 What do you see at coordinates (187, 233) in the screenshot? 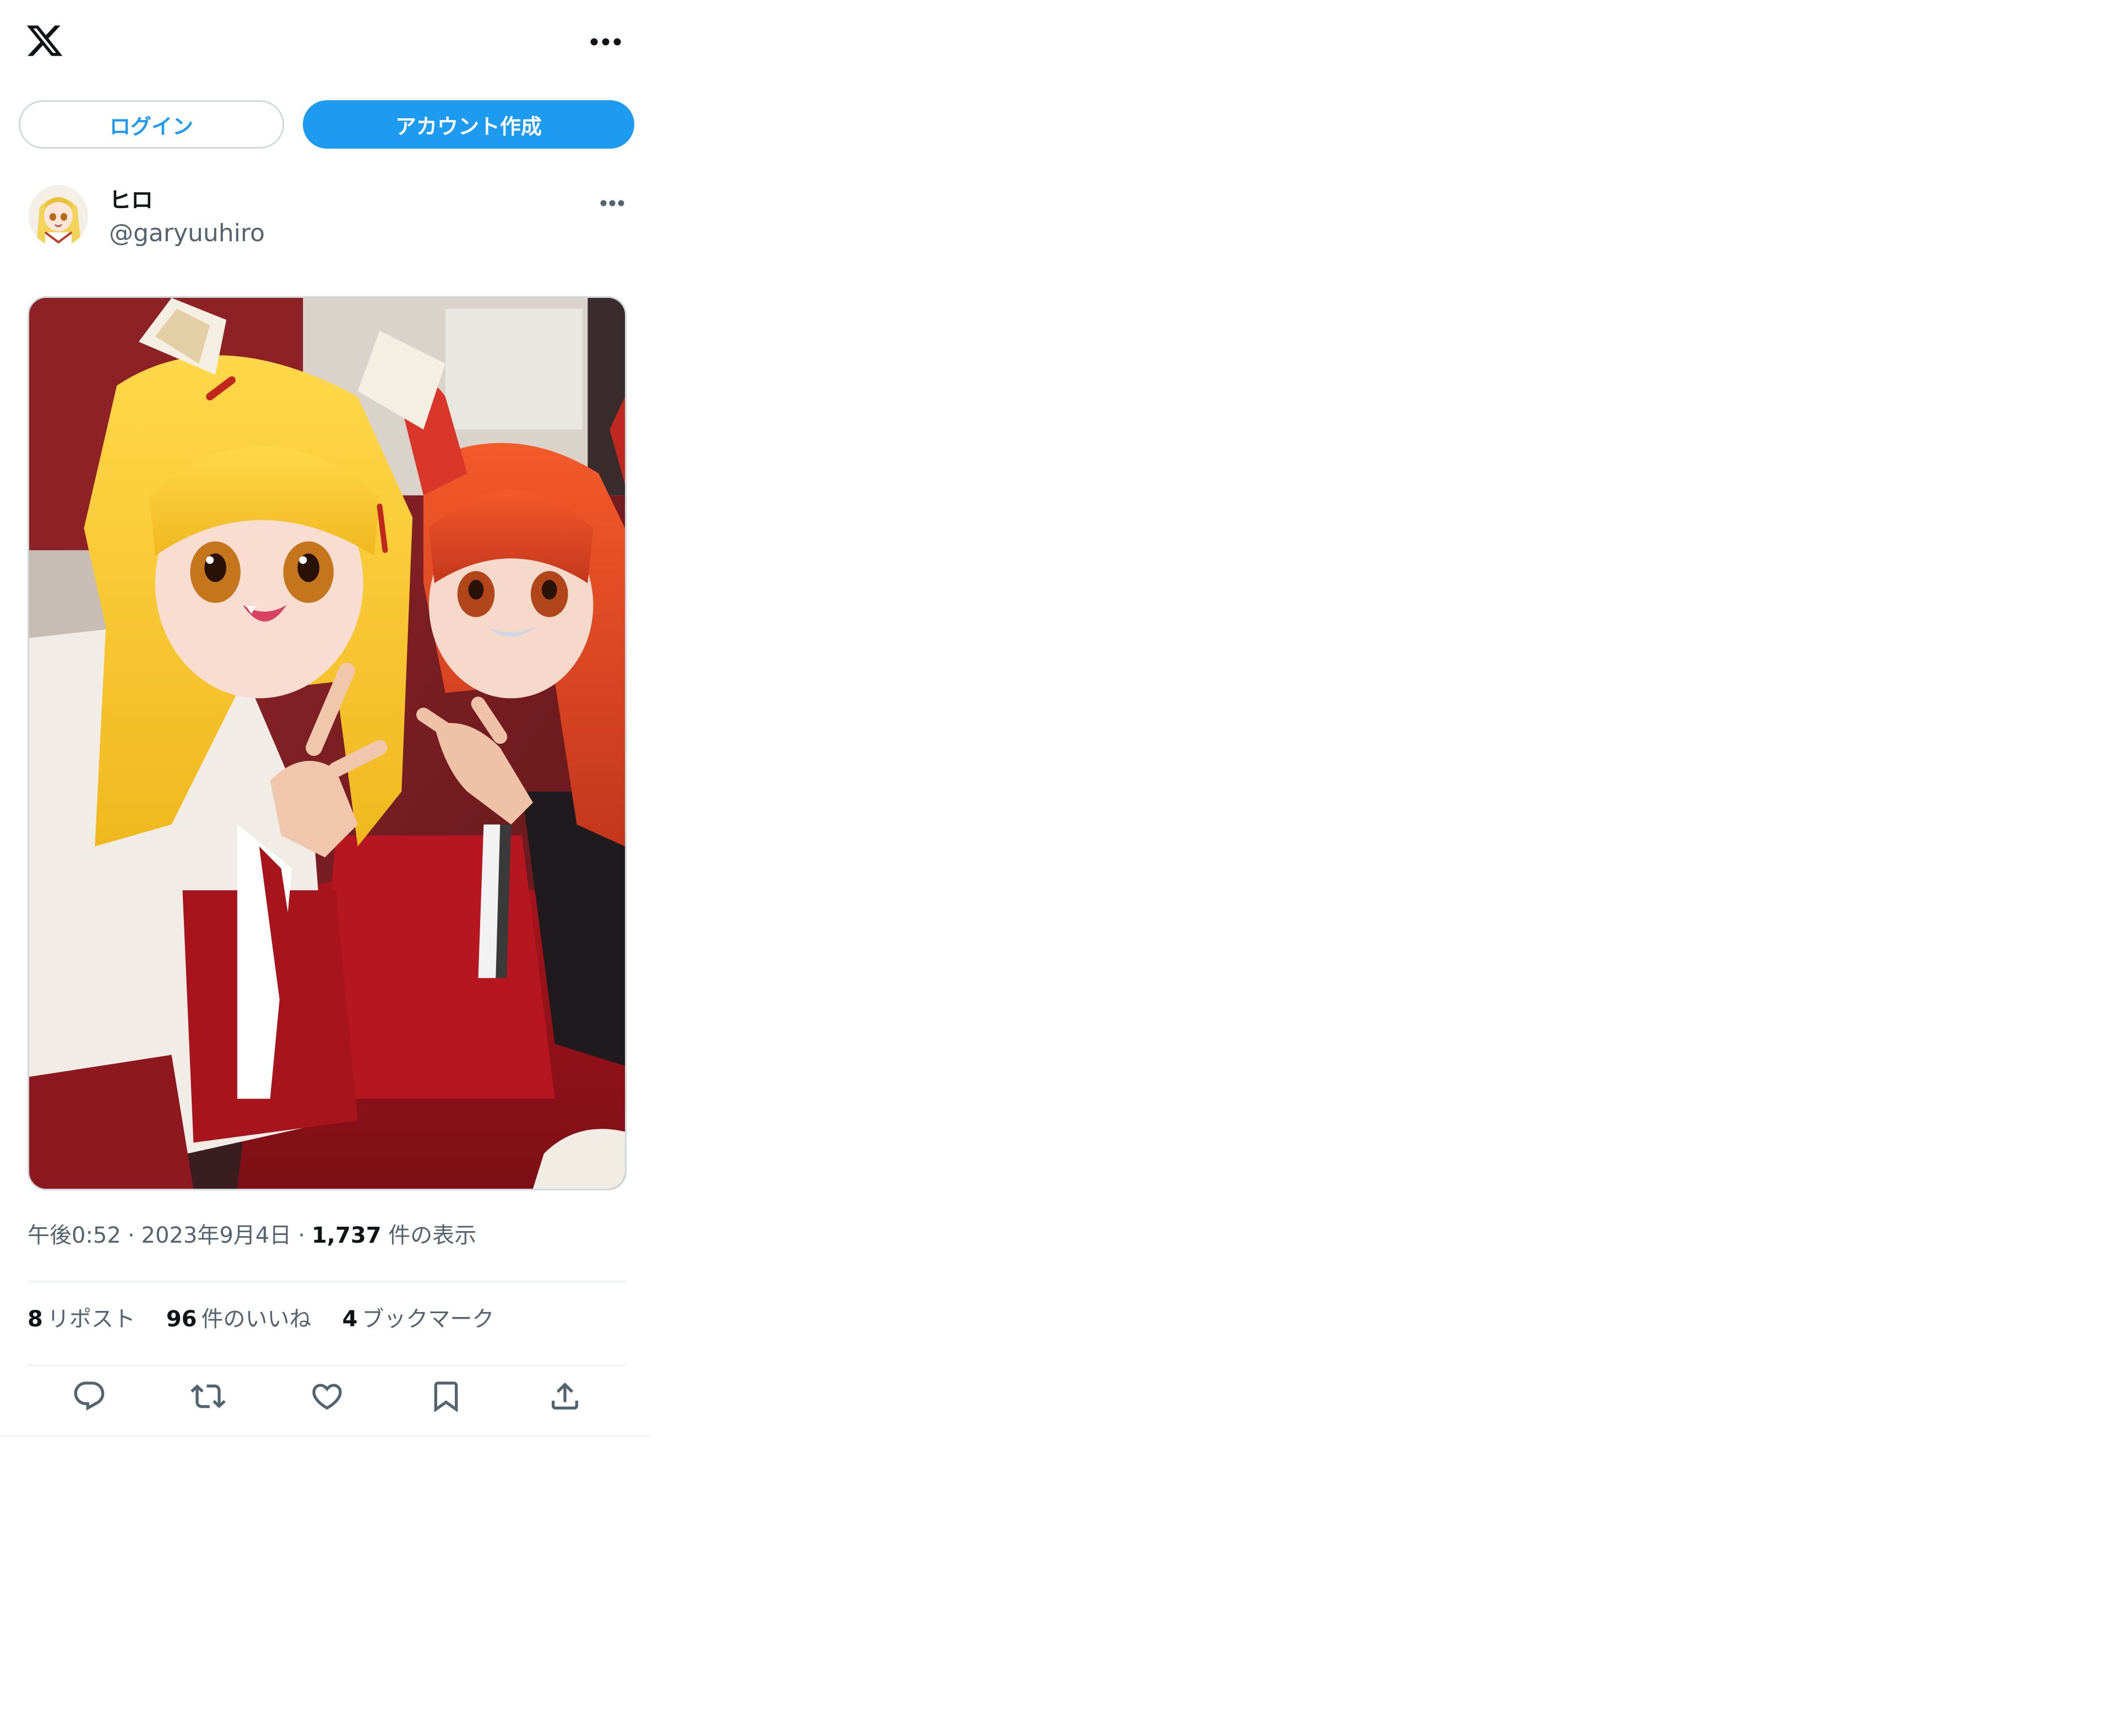
I see `author-handle: @garyuuhiro` at bounding box center [187, 233].